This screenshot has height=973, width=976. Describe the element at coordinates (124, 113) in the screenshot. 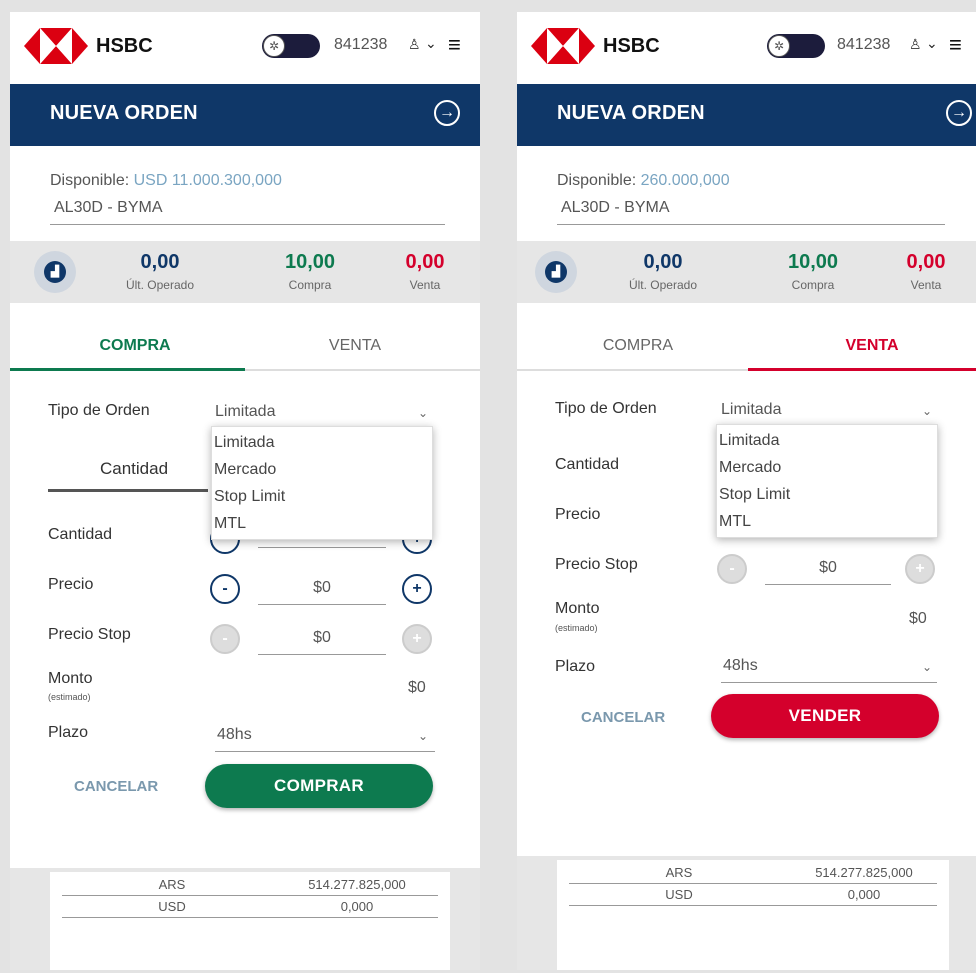

I see `page-title: NUEVA ORDEN` at that location.